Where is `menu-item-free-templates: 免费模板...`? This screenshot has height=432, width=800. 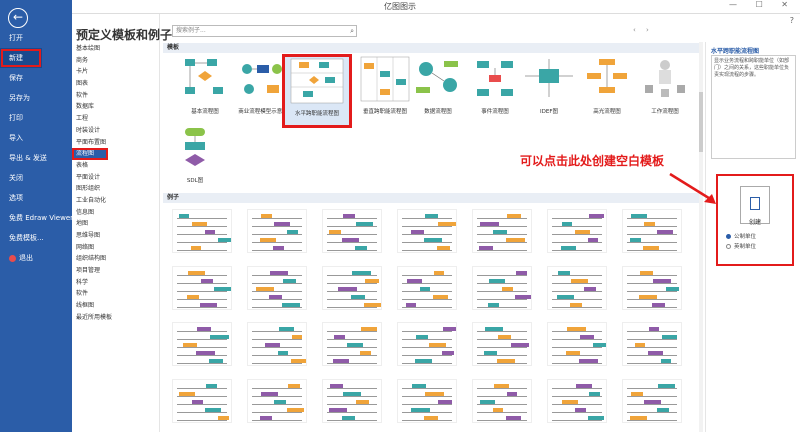
menu-item-free-templates: 免费模板... is located at coordinates (36, 238).